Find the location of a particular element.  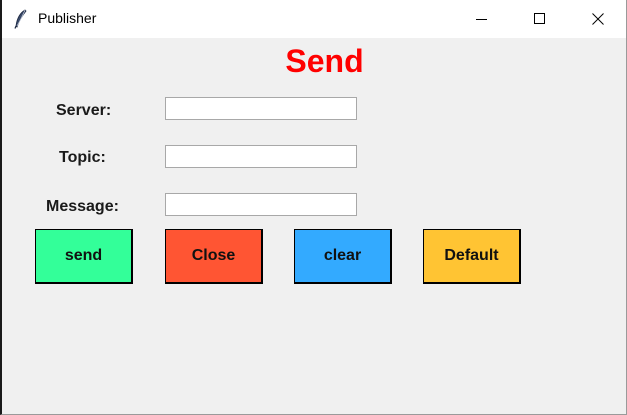

topic-label: Topic: is located at coordinates (82, 157).